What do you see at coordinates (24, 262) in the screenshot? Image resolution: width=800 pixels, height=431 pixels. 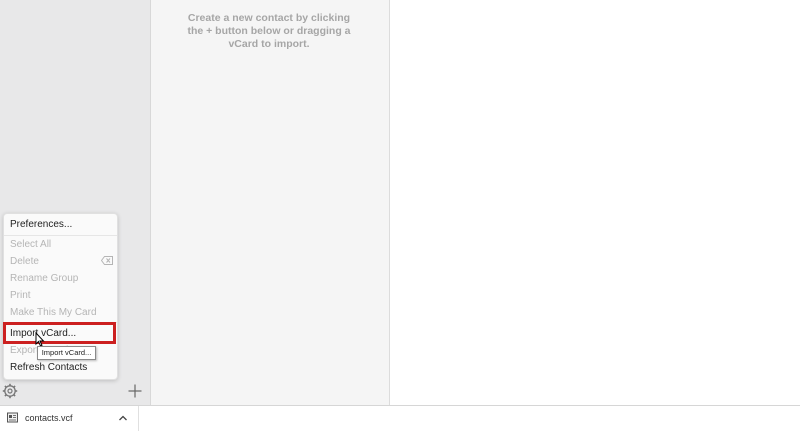 I see `menu-item-delete: Delete` at bounding box center [24, 262].